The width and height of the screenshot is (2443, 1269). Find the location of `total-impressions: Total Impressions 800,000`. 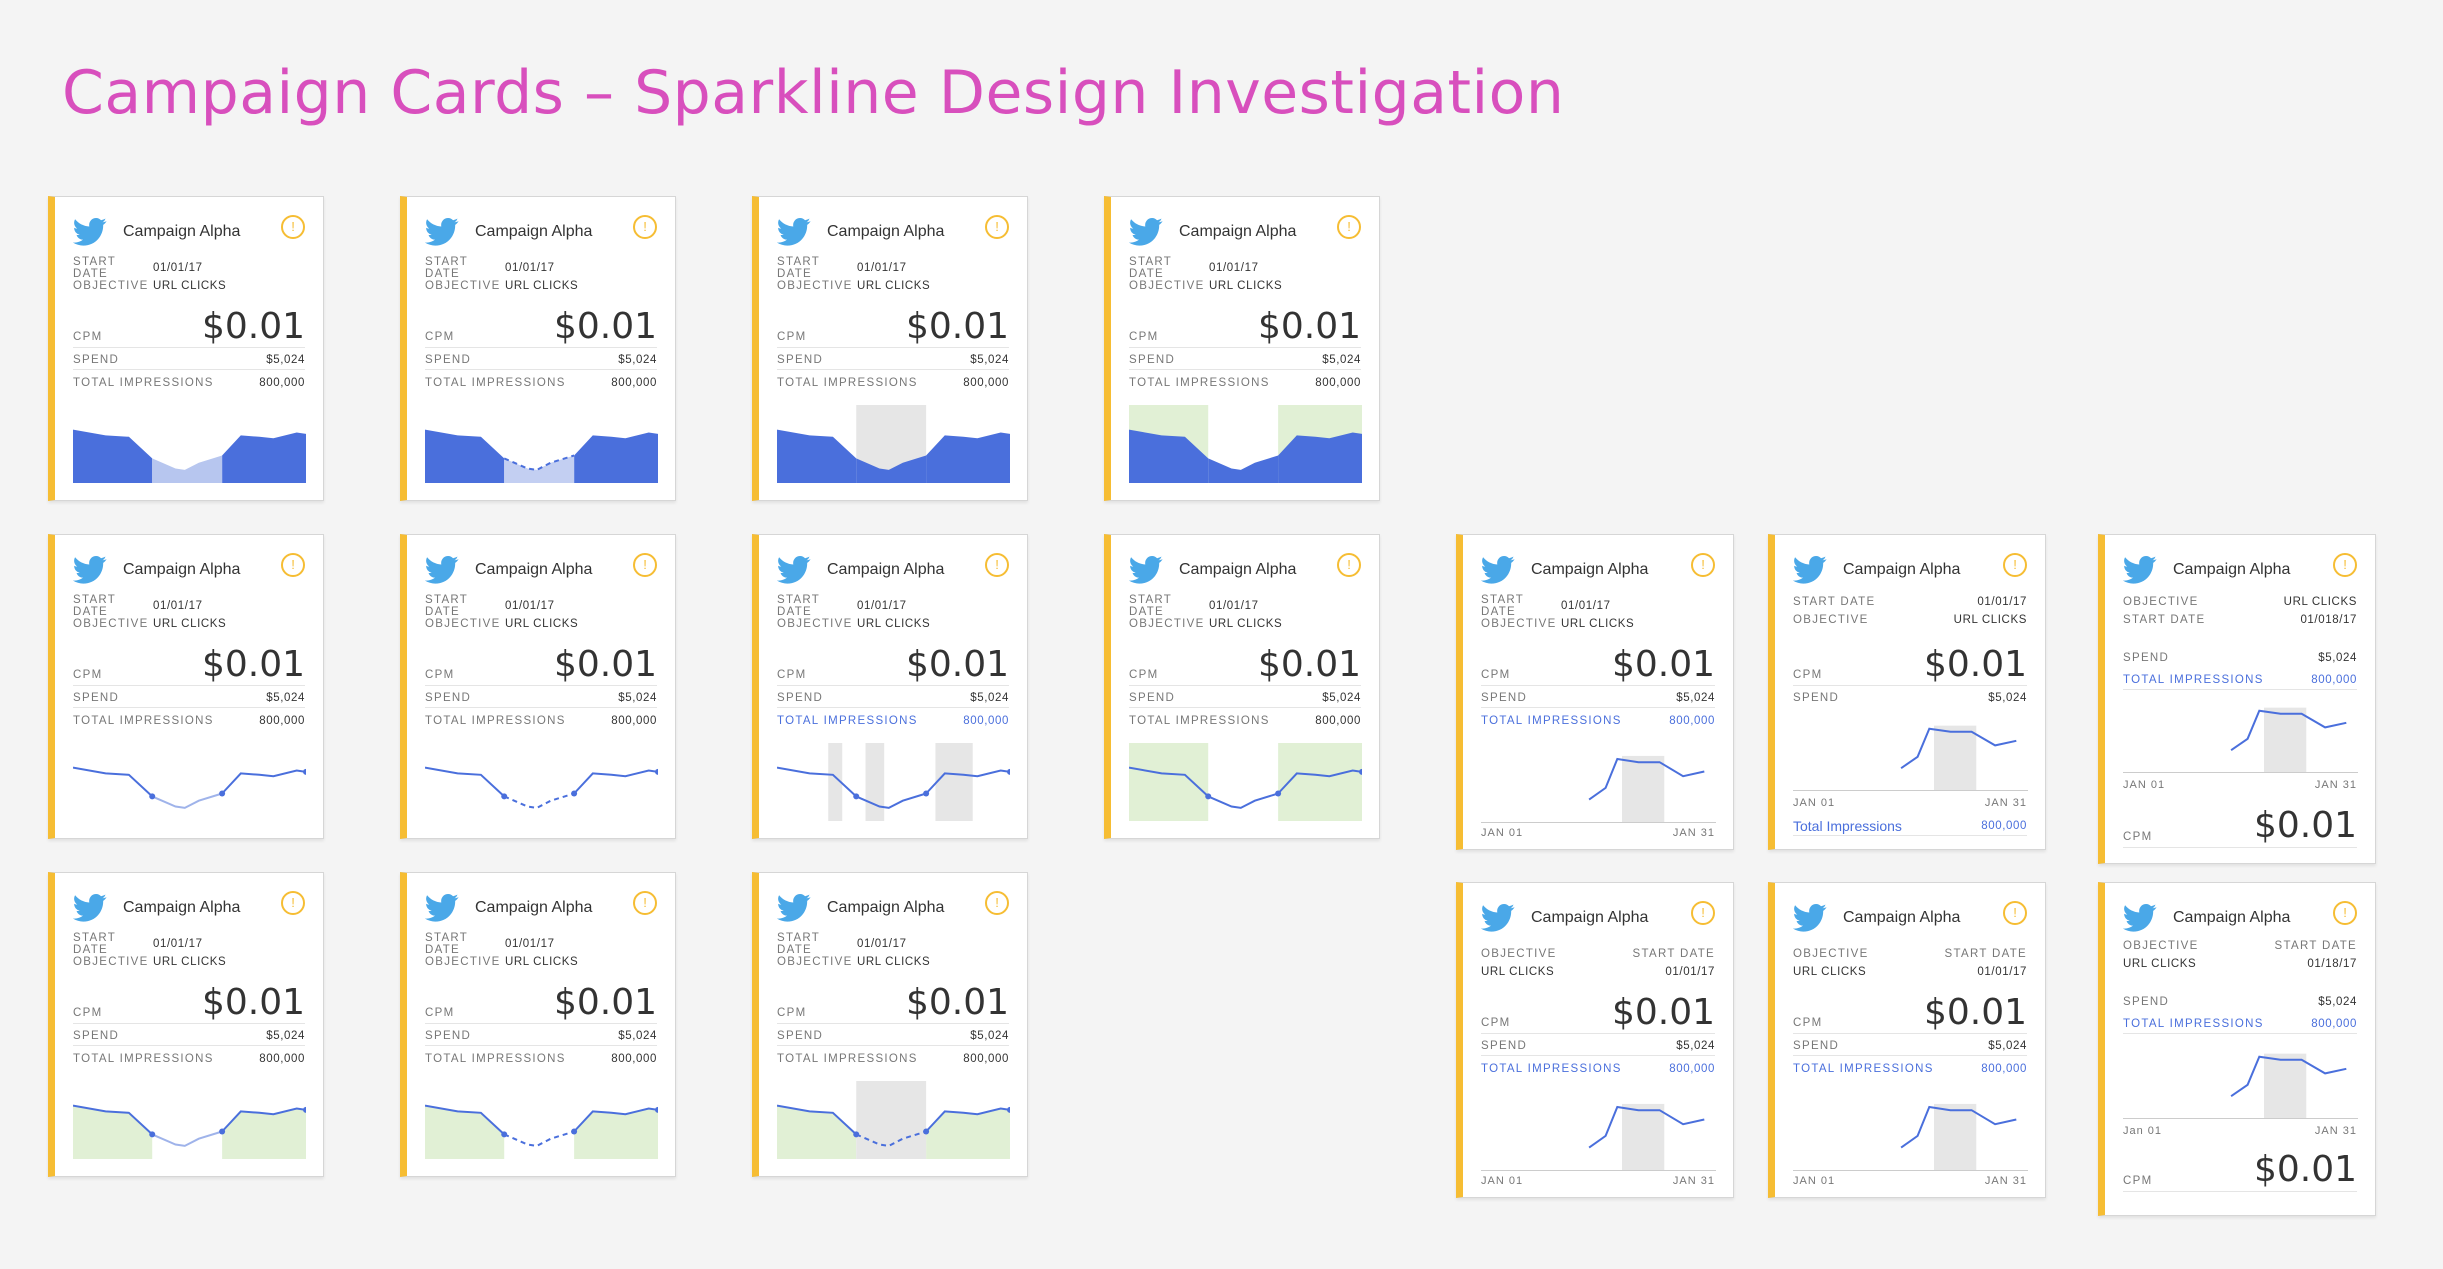

total-impressions: Total Impressions 800,000 is located at coordinates (1910, 826).